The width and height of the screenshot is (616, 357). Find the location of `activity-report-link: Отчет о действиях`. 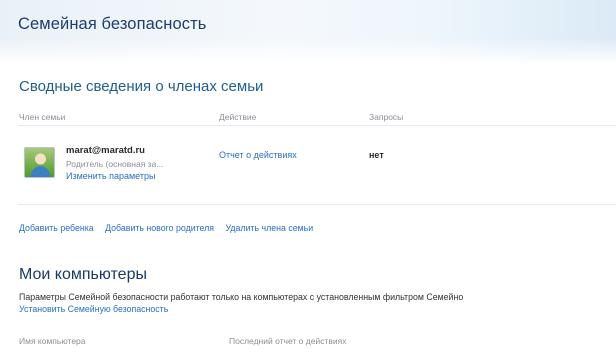

activity-report-link: Отчет о действиях is located at coordinates (258, 155).